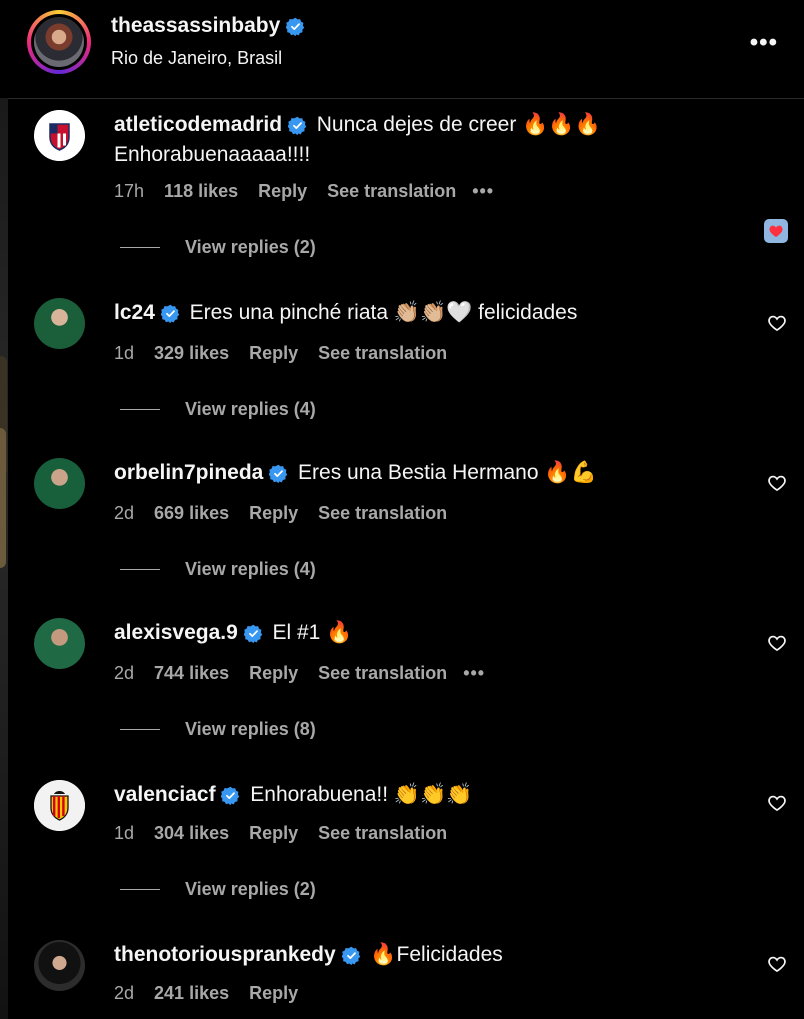 This screenshot has height=1019, width=804. I want to click on post-image-edge, so click(3, 498).